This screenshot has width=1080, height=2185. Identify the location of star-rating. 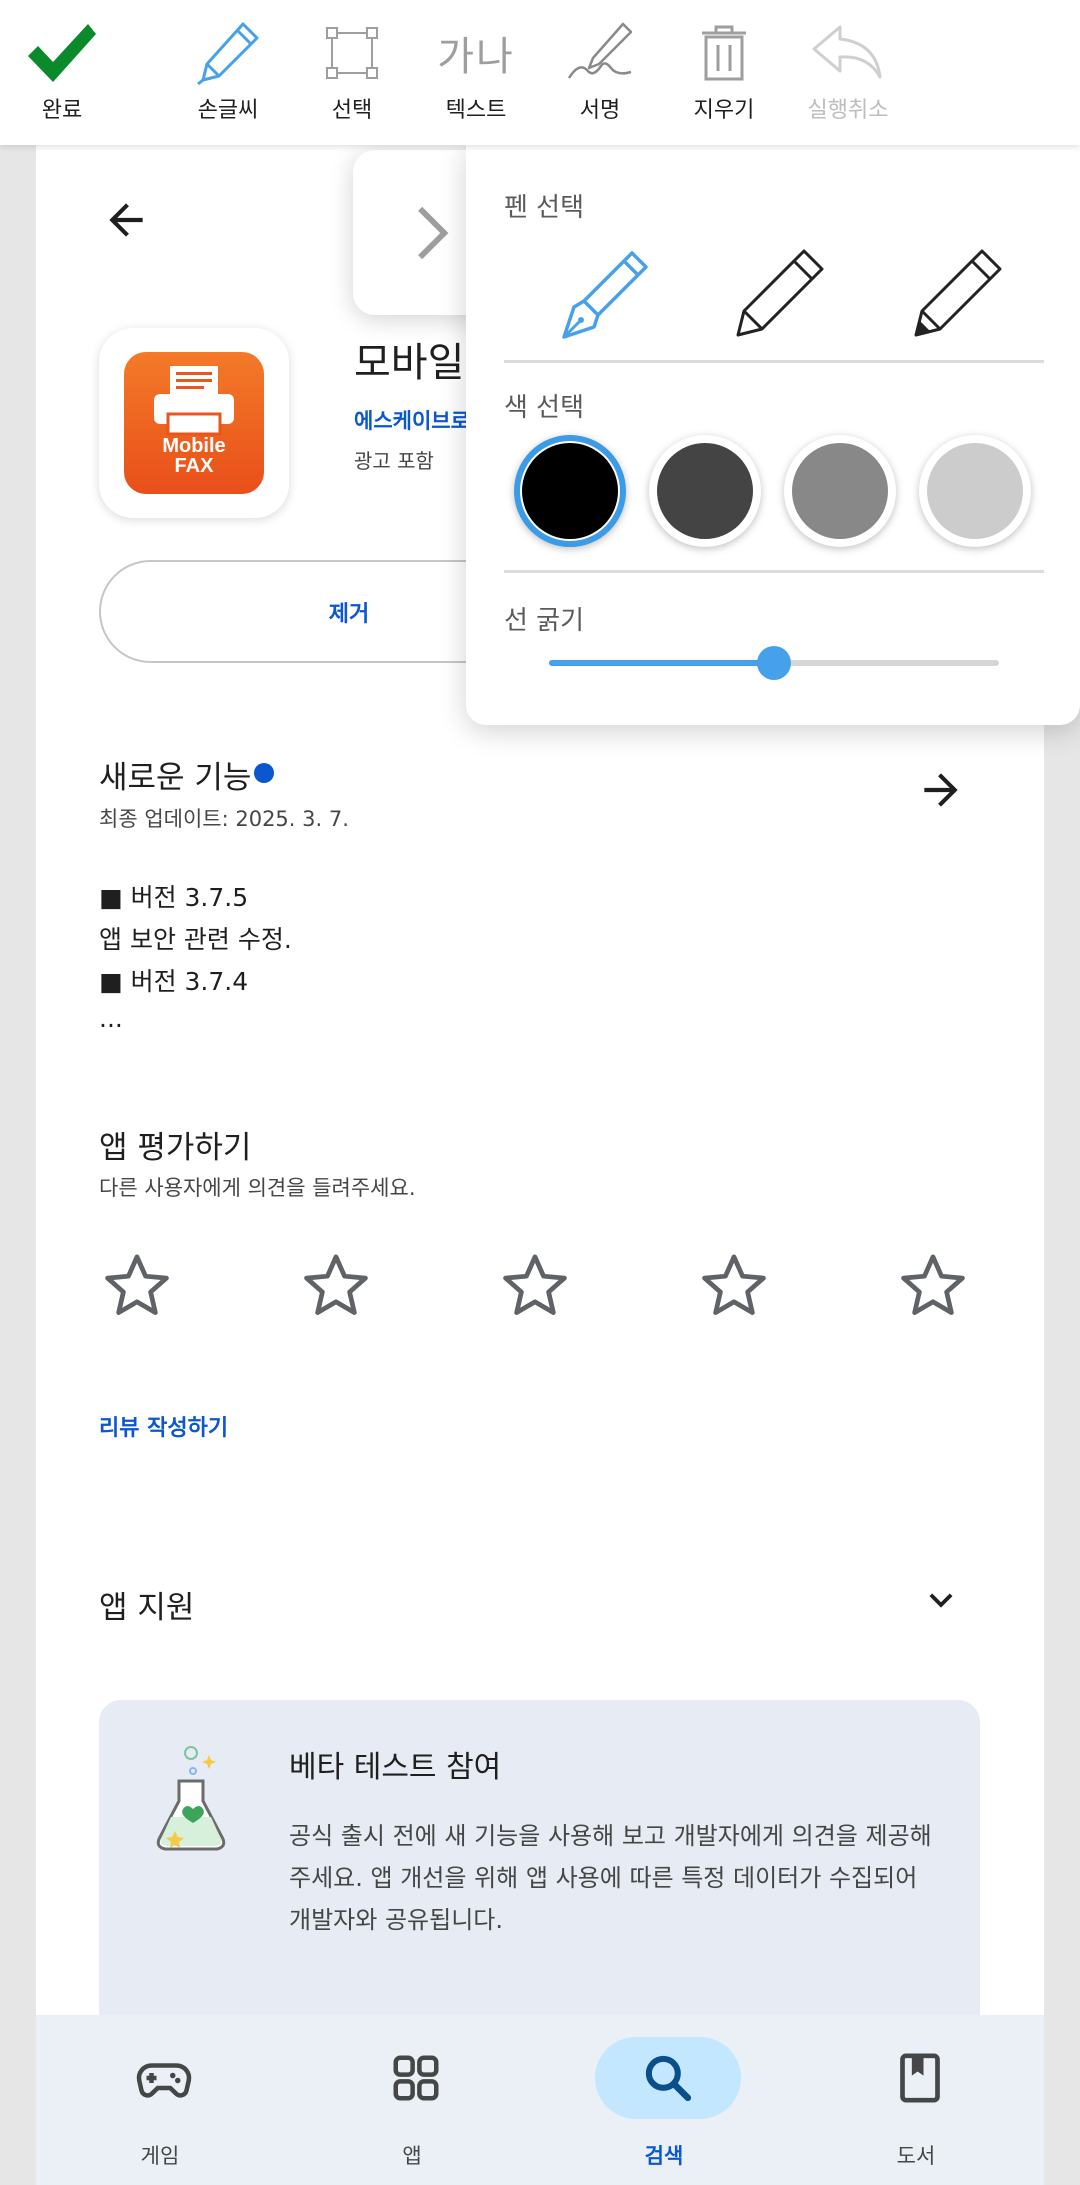
(549, 1288).